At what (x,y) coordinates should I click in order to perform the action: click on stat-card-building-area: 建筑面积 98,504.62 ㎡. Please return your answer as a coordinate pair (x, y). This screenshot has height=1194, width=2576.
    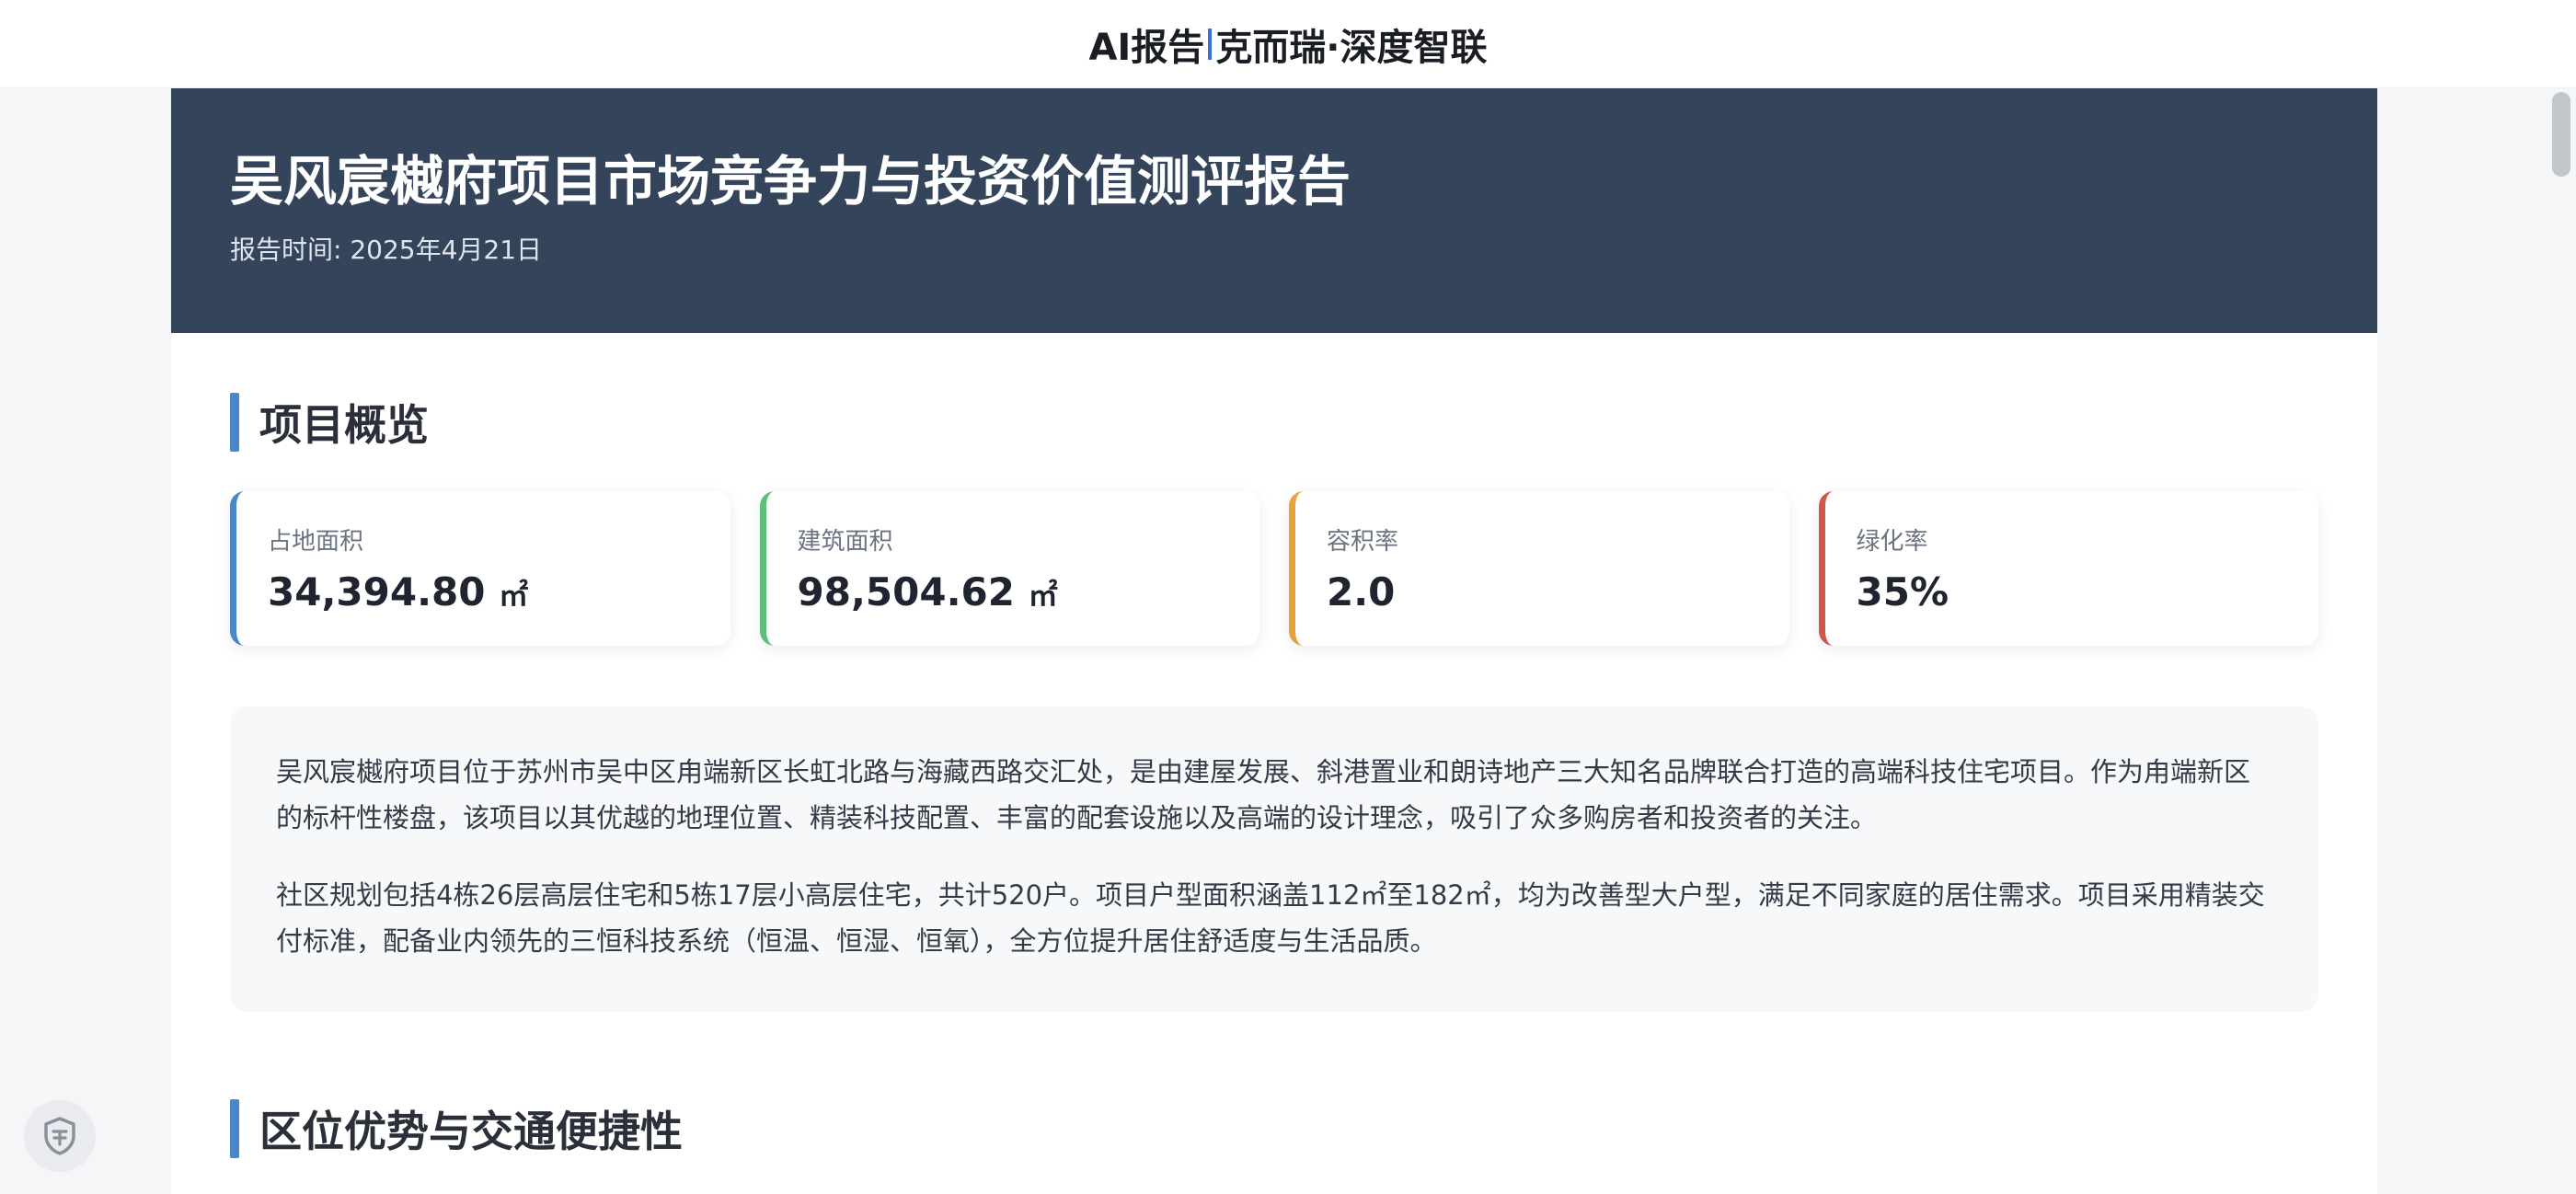
    Looking at the image, I should click on (1009, 568).